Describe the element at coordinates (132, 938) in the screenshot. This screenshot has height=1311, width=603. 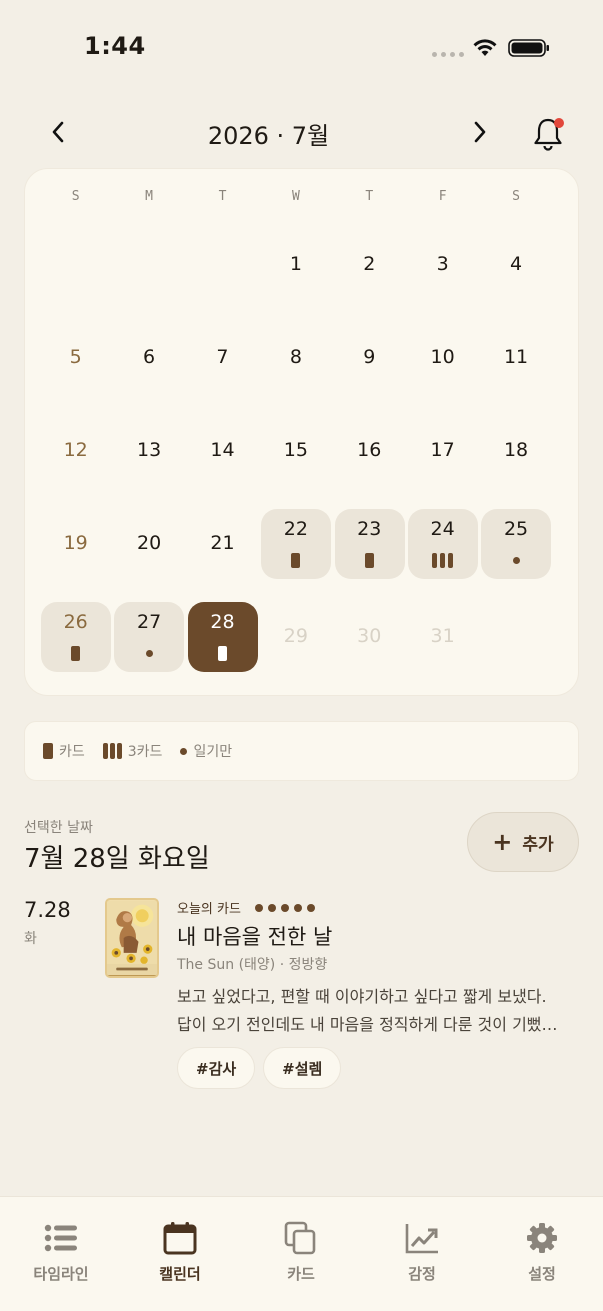
I see `tarot-card-thumbnail` at that location.